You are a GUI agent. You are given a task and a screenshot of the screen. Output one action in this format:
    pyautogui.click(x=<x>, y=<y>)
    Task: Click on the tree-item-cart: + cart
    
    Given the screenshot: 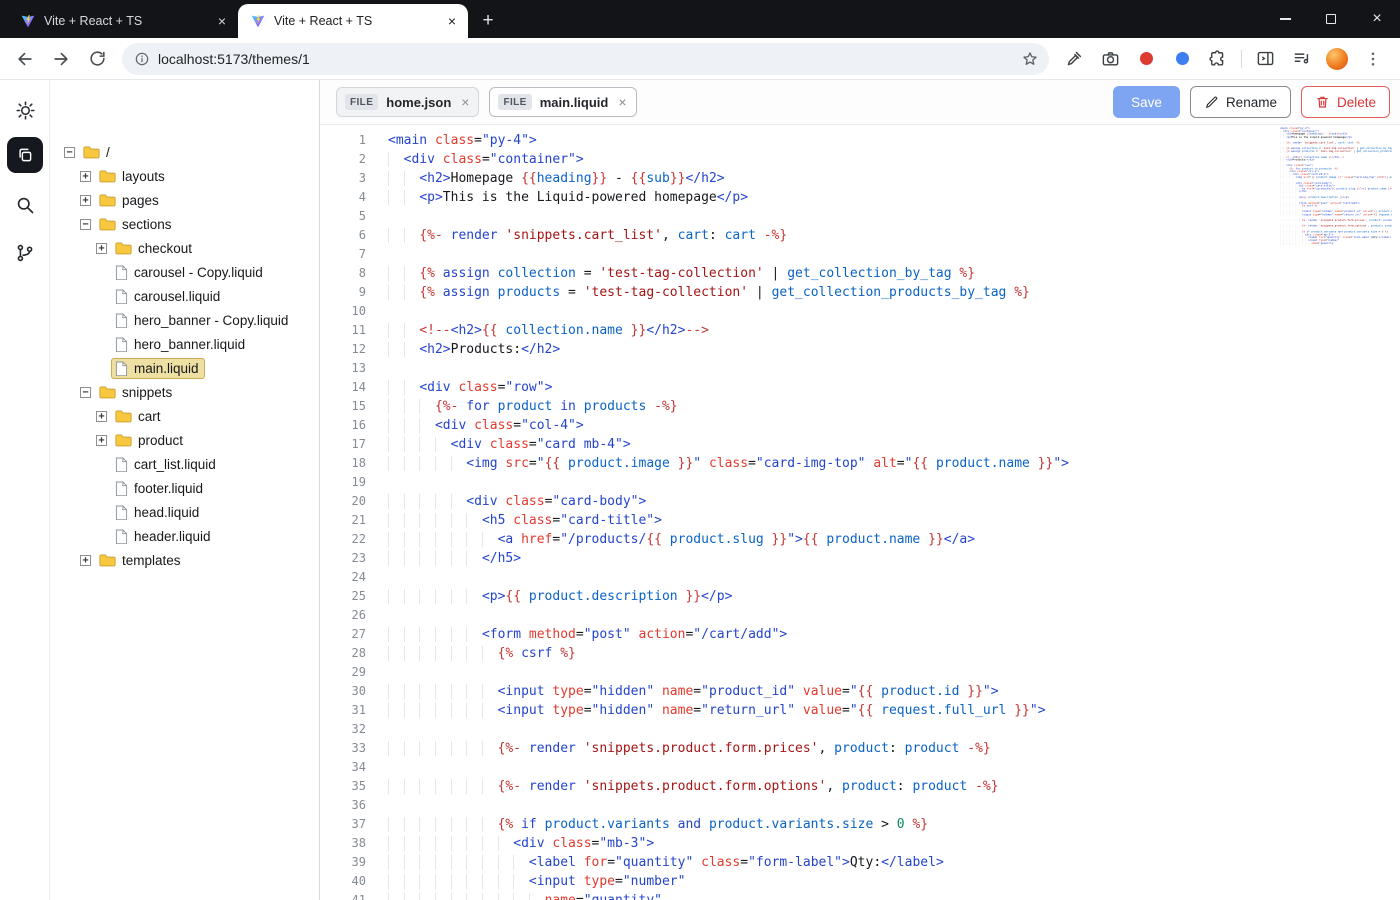 What is the action you would take?
    pyautogui.click(x=184, y=416)
    